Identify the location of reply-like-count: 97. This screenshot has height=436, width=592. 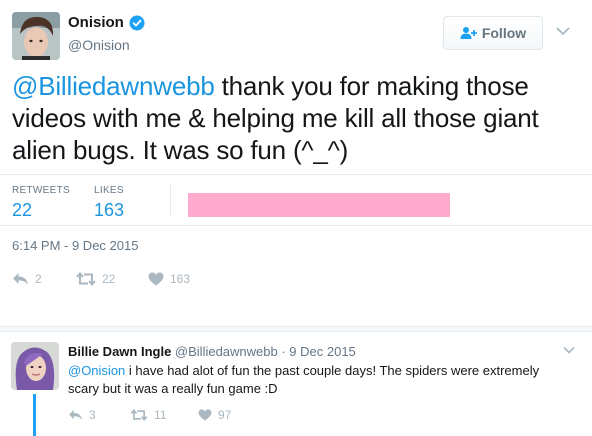
(225, 415).